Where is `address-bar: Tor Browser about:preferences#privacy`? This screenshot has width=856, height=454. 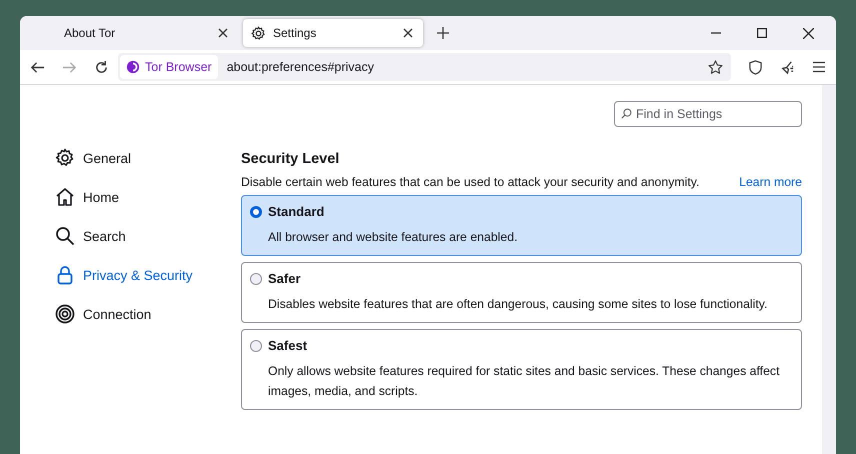
address-bar: Tor Browser about:preferences#privacy is located at coordinates (424, 67).